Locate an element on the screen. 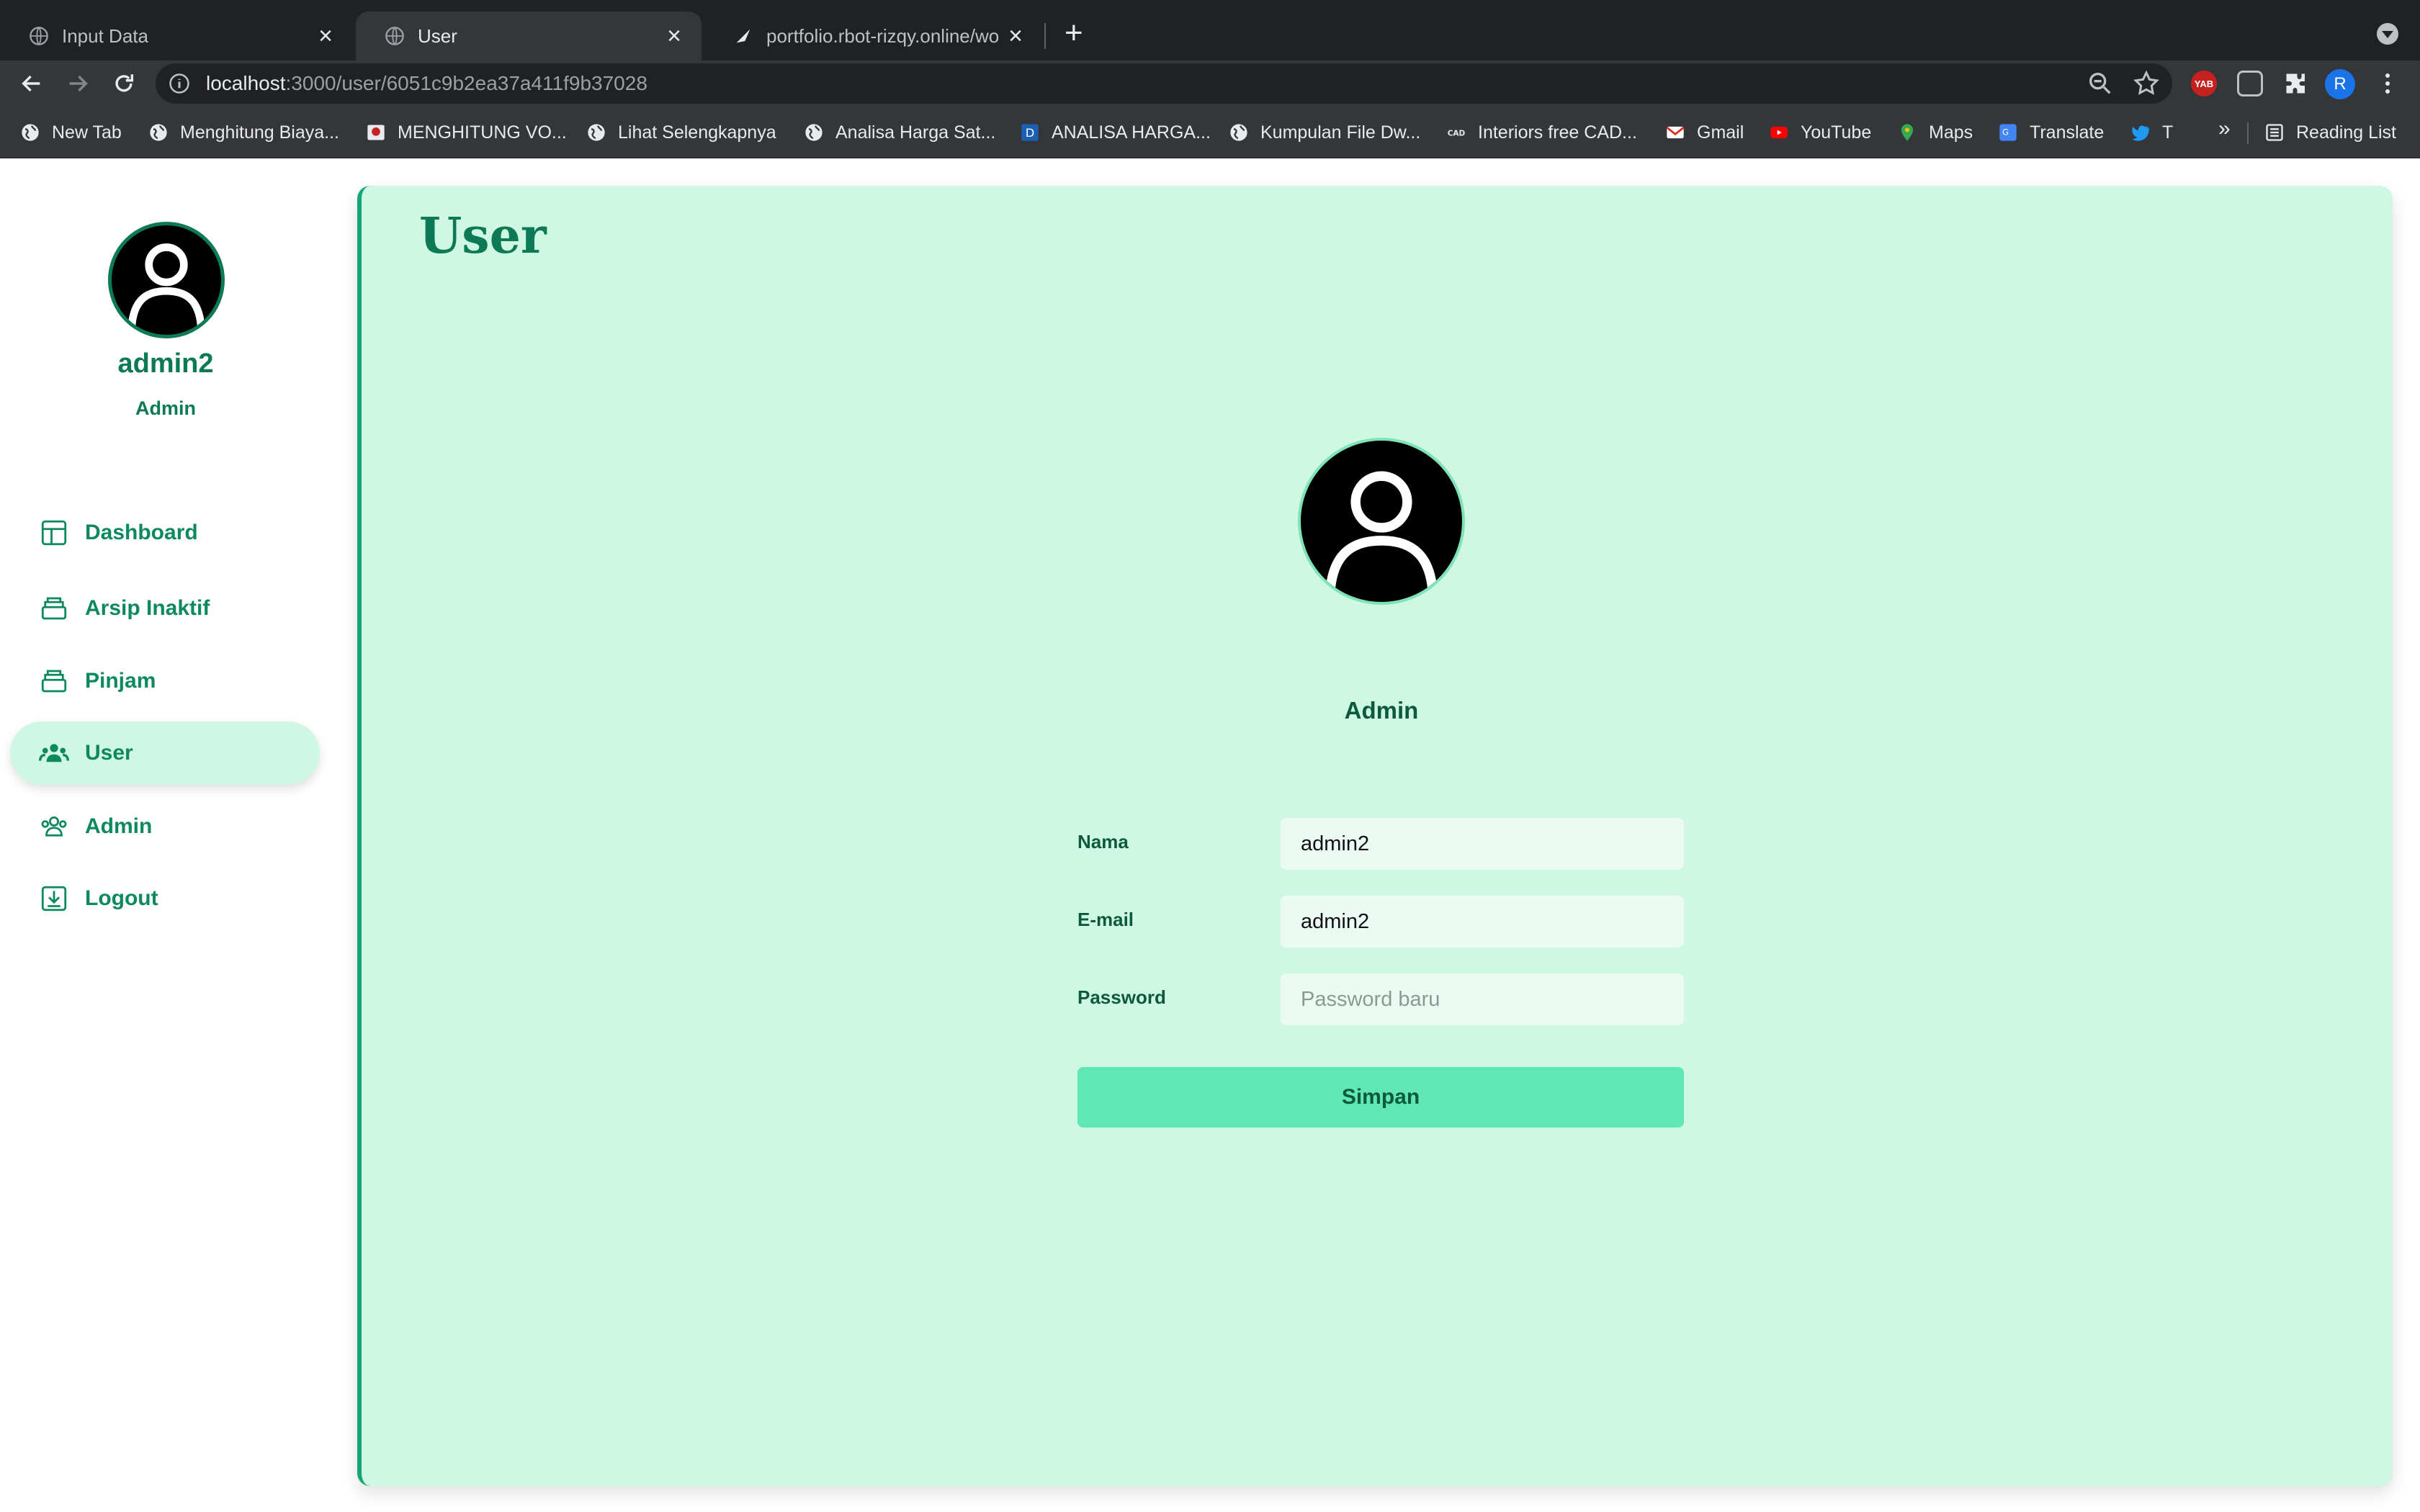 This screenshot has width=2420, height=1512. new-tab-button: + is located at coordinates (1074, 33).